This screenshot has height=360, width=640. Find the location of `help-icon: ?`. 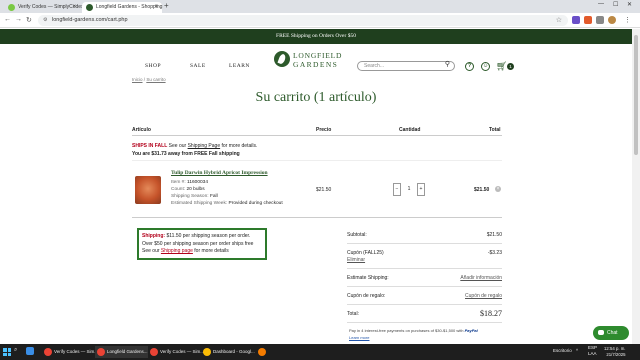

help-icon: ? is located at coordinates (469, 66).